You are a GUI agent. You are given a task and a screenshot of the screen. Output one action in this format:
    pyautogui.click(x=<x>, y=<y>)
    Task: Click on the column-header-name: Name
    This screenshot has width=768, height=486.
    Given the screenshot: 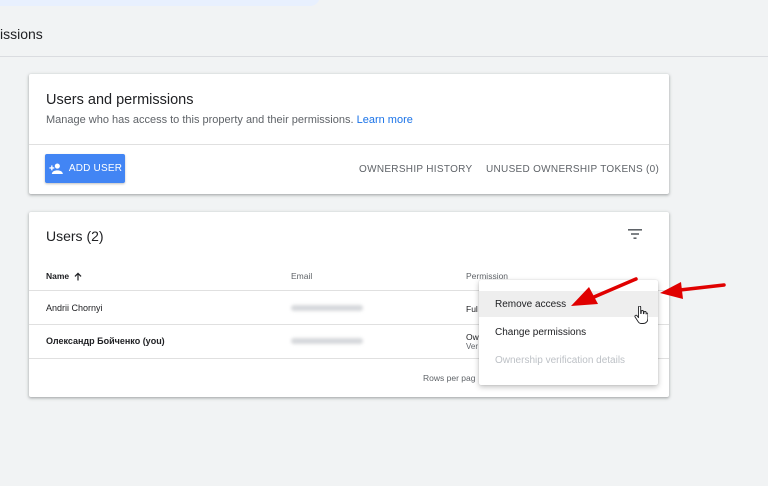 What is the action you would take?
    pyautogui.click(x=64, y=276)
    